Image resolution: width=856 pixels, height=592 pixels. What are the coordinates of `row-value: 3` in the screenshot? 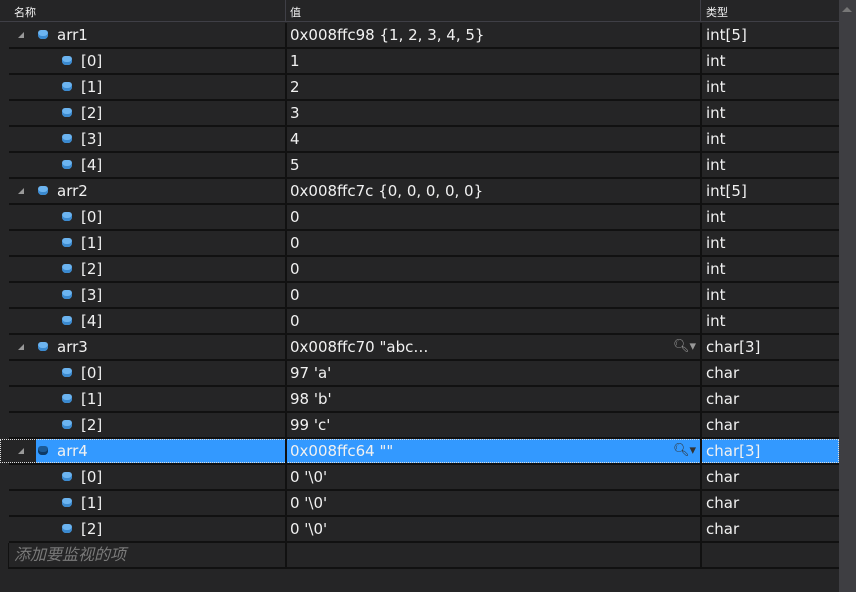 It's located at (295, 113).